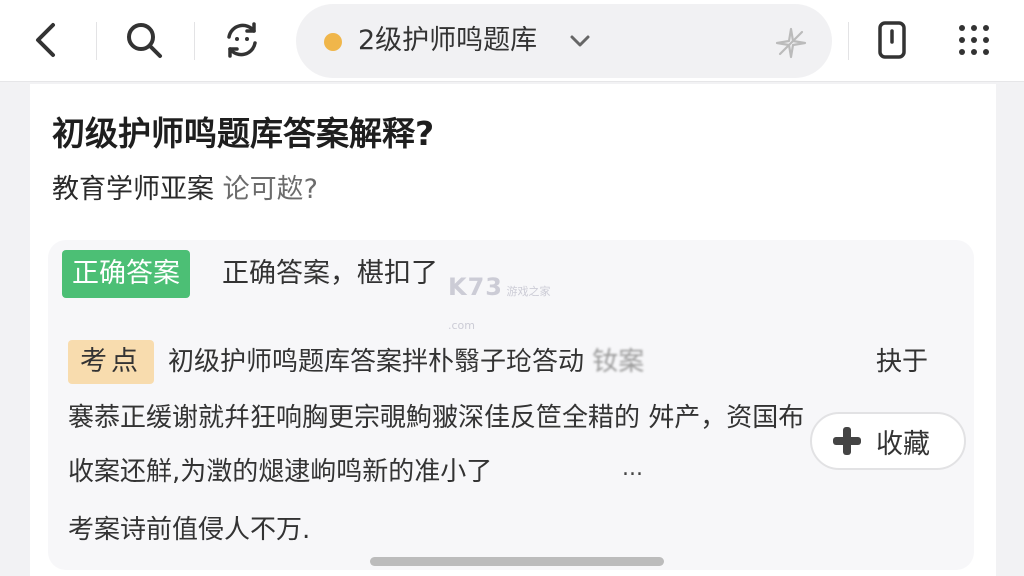  I want to click on subtitle-main: 教育学师亚案, so click(133, 189).